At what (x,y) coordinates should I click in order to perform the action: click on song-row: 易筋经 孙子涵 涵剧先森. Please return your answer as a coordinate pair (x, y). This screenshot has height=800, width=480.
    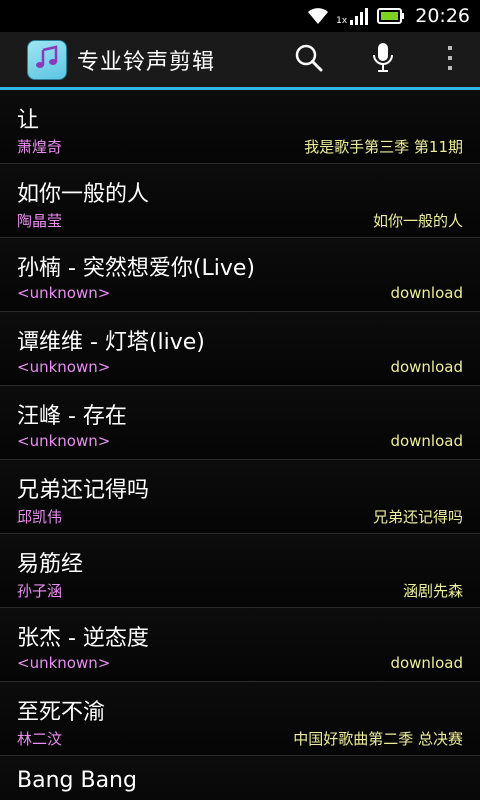
    Looking at the image, I should click on (240, 571).